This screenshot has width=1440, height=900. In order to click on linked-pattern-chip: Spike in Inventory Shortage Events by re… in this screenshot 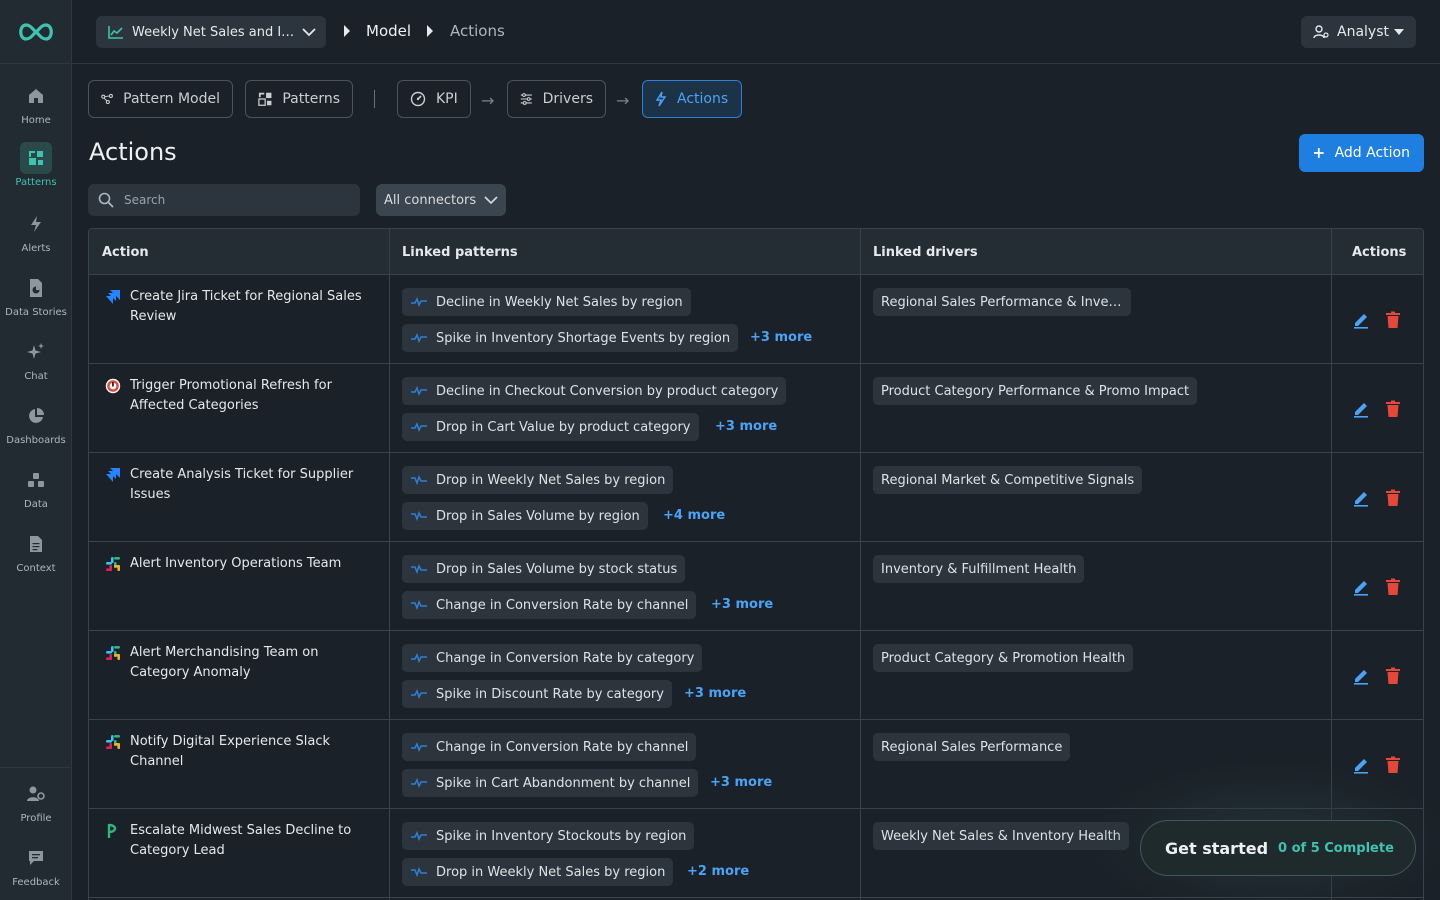, I will do `click(570, 338)`.